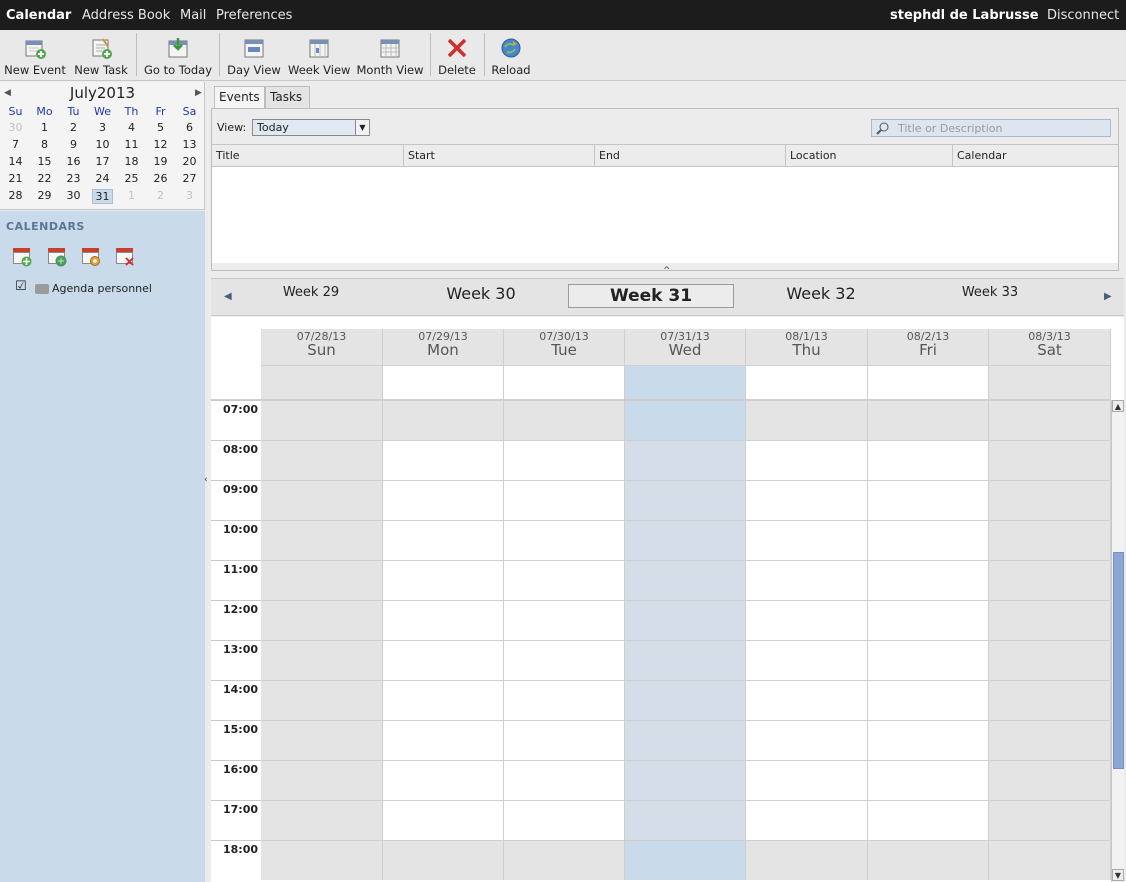 The width and height of the screenshot is (1126, 882). Describe the element at coordinates (1117, 641) in the screenshot. I see `vertical-scrollbar: ▲ ▼` at that location.